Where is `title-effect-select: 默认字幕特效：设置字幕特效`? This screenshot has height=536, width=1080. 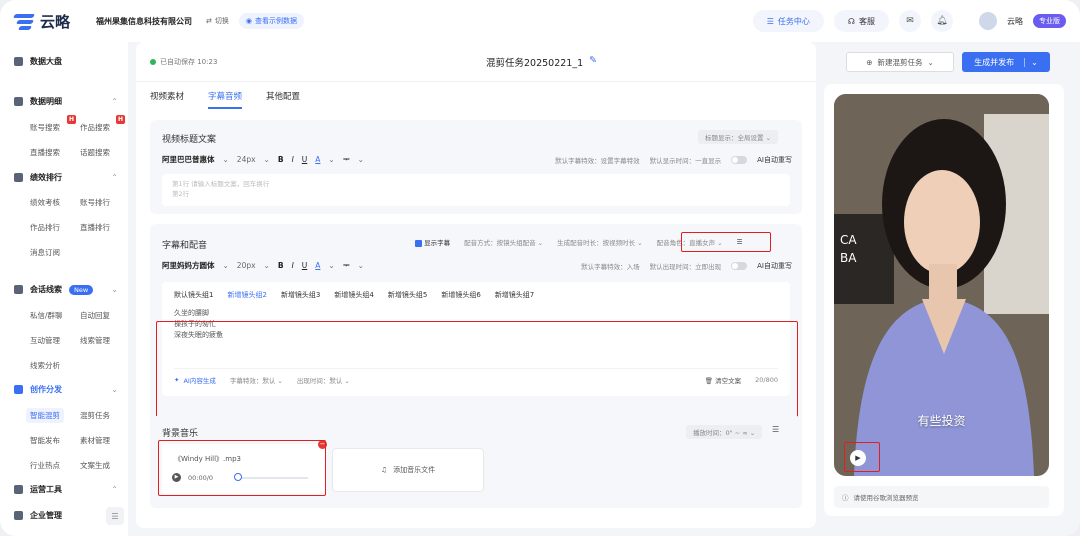 title-effect-select: 默认字幕特效：设置字幕特效 is located at coordinates (597, 160).